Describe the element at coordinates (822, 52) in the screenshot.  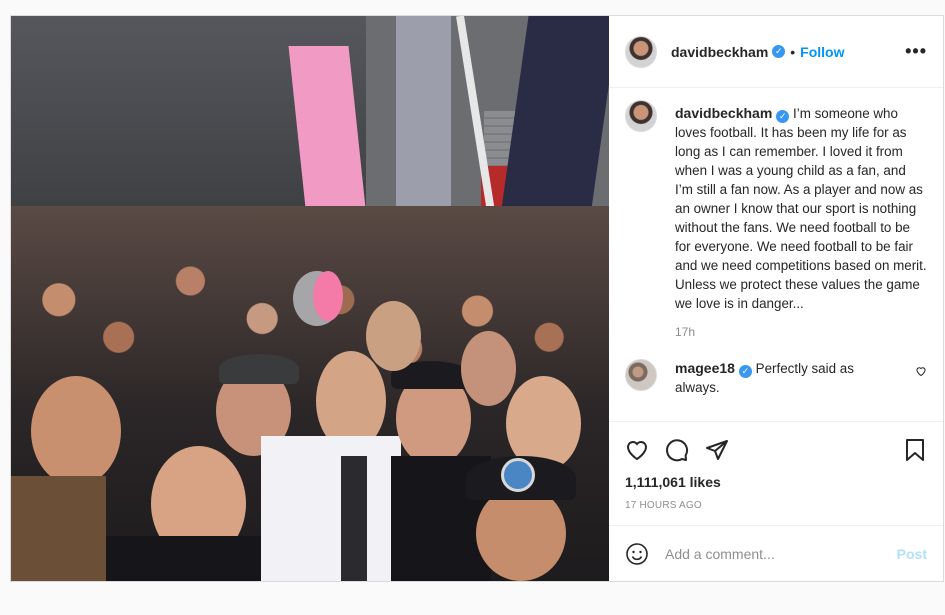
I see `follow-button: Follow` at that location.